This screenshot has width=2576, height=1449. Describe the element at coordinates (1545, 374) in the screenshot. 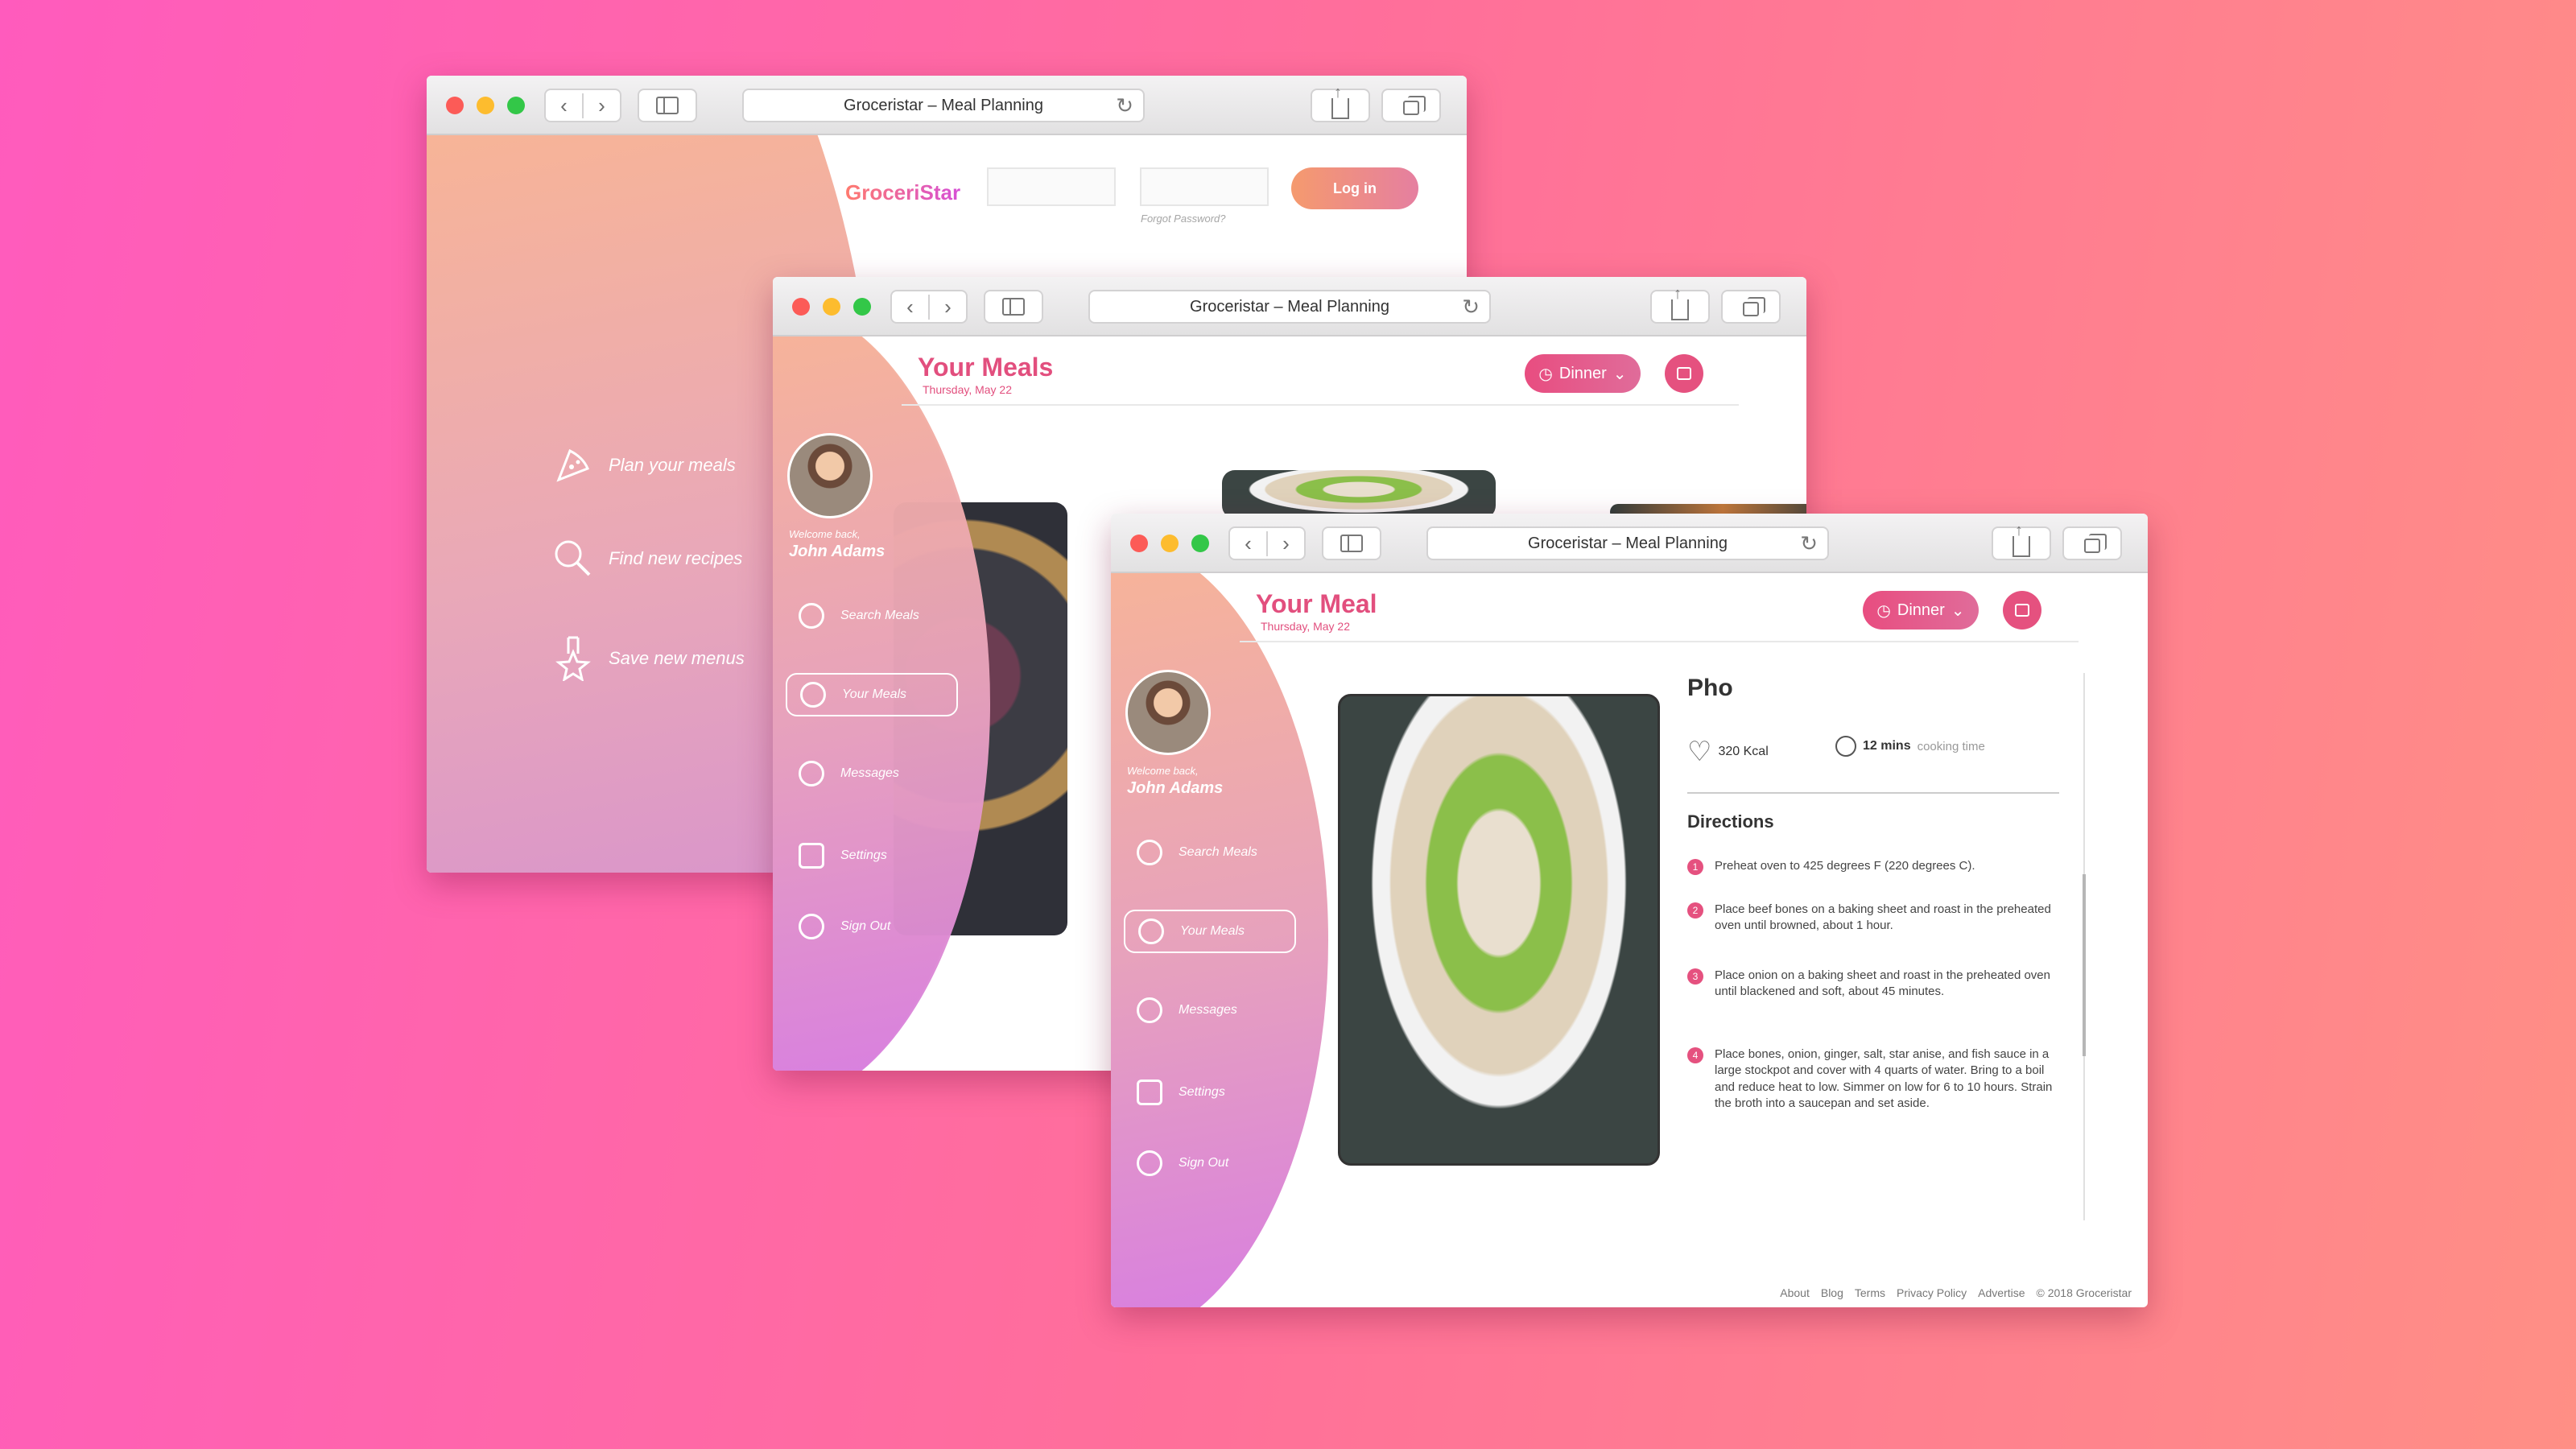

I see `clock-icon: ◷` at that location.